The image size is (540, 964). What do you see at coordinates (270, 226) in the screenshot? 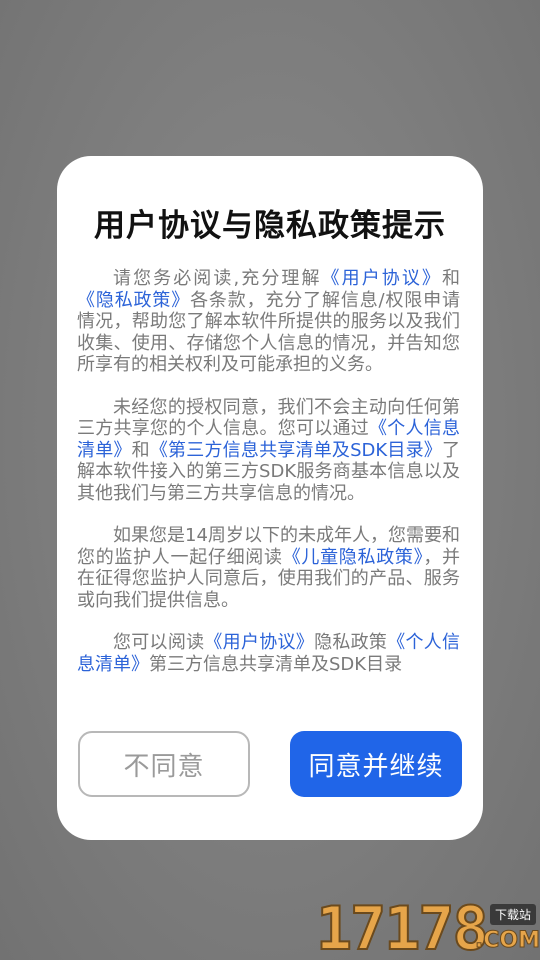
I see `dialog-title: 用户协议与隐私政策提示` at bounding box center [270, 226].